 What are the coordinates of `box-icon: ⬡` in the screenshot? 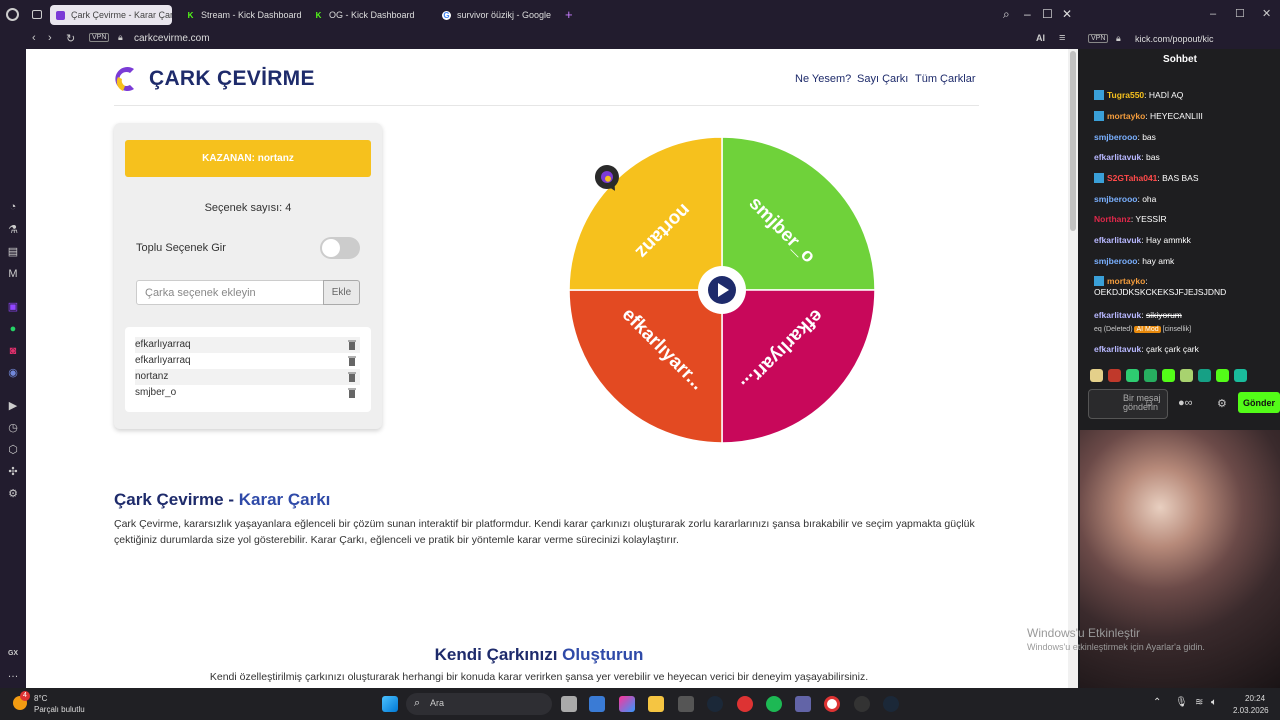 It's located at (13, 450).